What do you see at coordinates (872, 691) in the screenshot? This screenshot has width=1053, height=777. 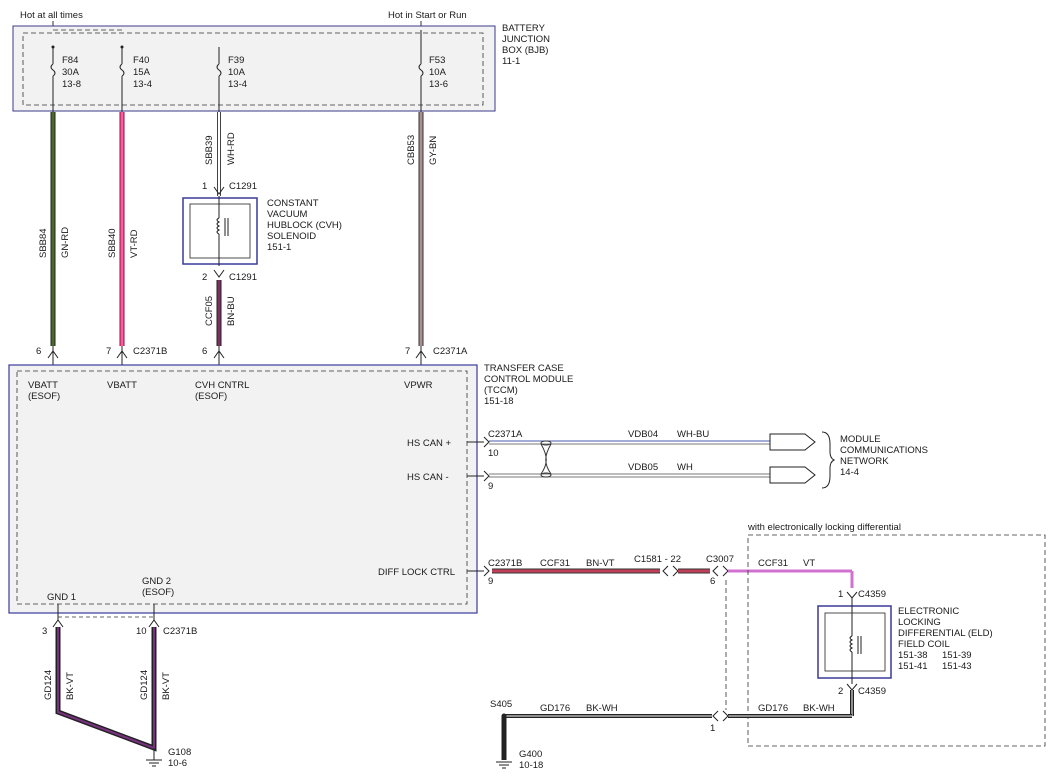 I see `eld-connector-bottom: C4359` at bounding box center [872, 691].